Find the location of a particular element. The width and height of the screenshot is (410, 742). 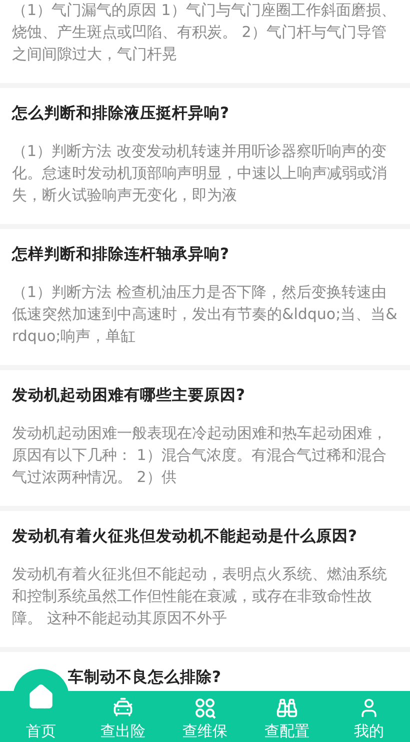

article-card: （1）气门漏气的原因 1）气门与气门座圈工作斜面磨损、烧蚀、产生斑点或凹陷、有积炭。 2）气门杆与气门导管之间间隙过大，气门杆晃 is located at coordinates (205, 41).